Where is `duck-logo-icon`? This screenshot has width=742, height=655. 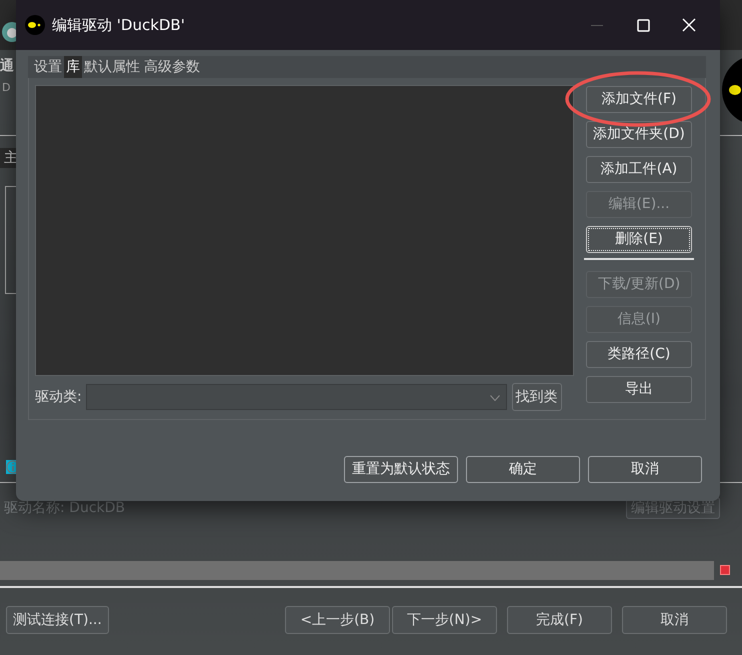 duck-logo-icon is located at coordinates (35, 25).